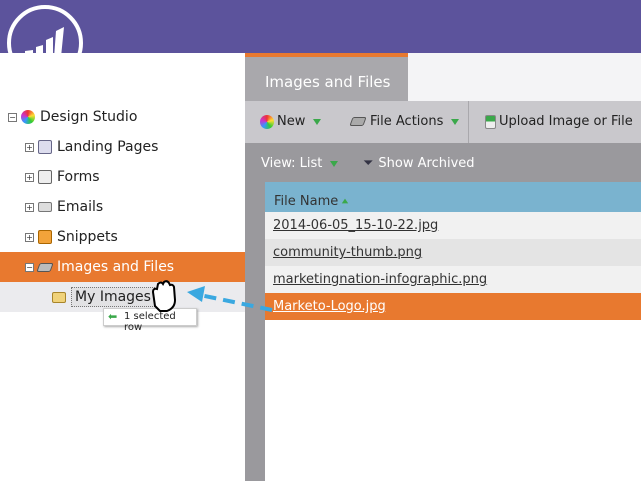 This screenshot has width=641, height=481. Describe the element at coordinates (113, 316) in the screenshot. I see `arrow-left-icon: ⬅` at that location.